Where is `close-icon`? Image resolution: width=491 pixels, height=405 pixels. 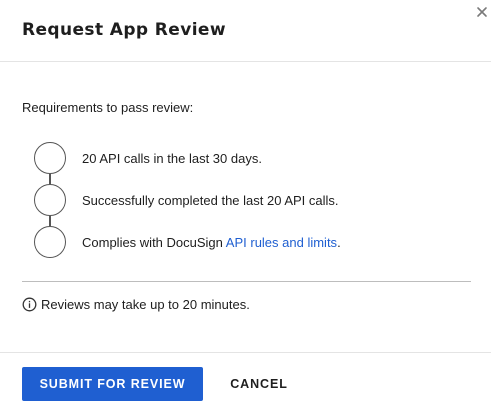 close-icon is located at coordinates (482, 12).